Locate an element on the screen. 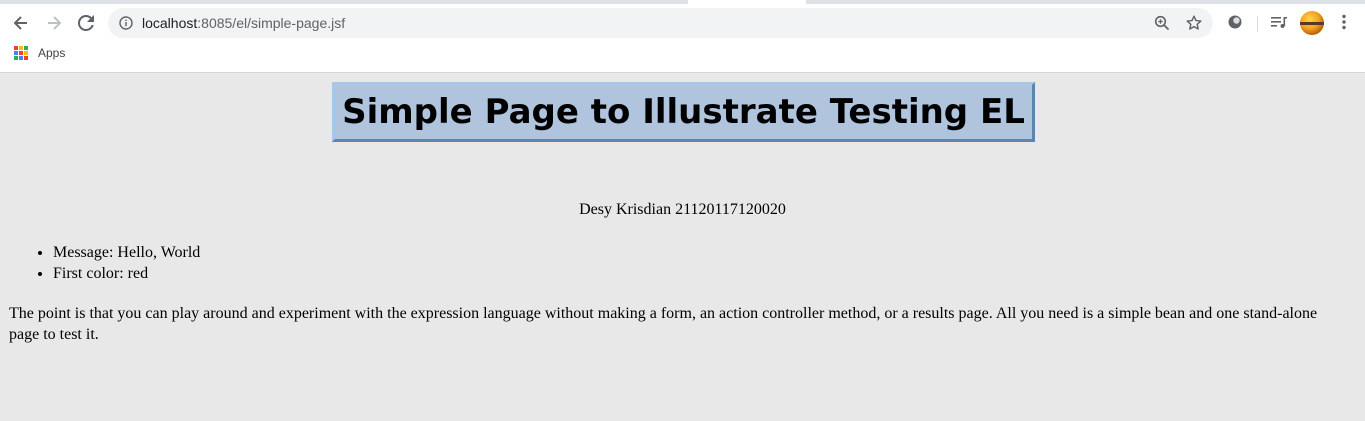  media-button is located at coordinates (1279, 22).